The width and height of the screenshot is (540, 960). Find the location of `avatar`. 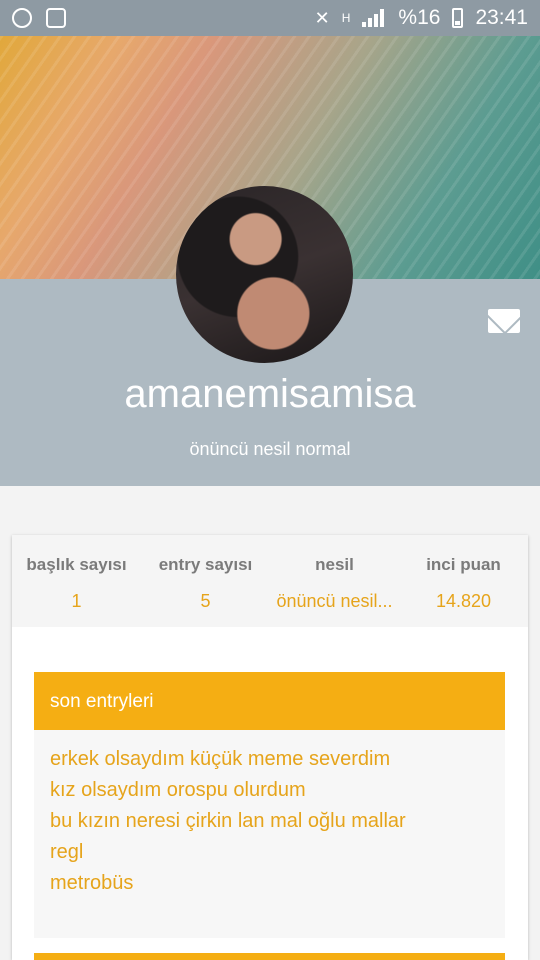

avatar is located at coordinates (264, 274).